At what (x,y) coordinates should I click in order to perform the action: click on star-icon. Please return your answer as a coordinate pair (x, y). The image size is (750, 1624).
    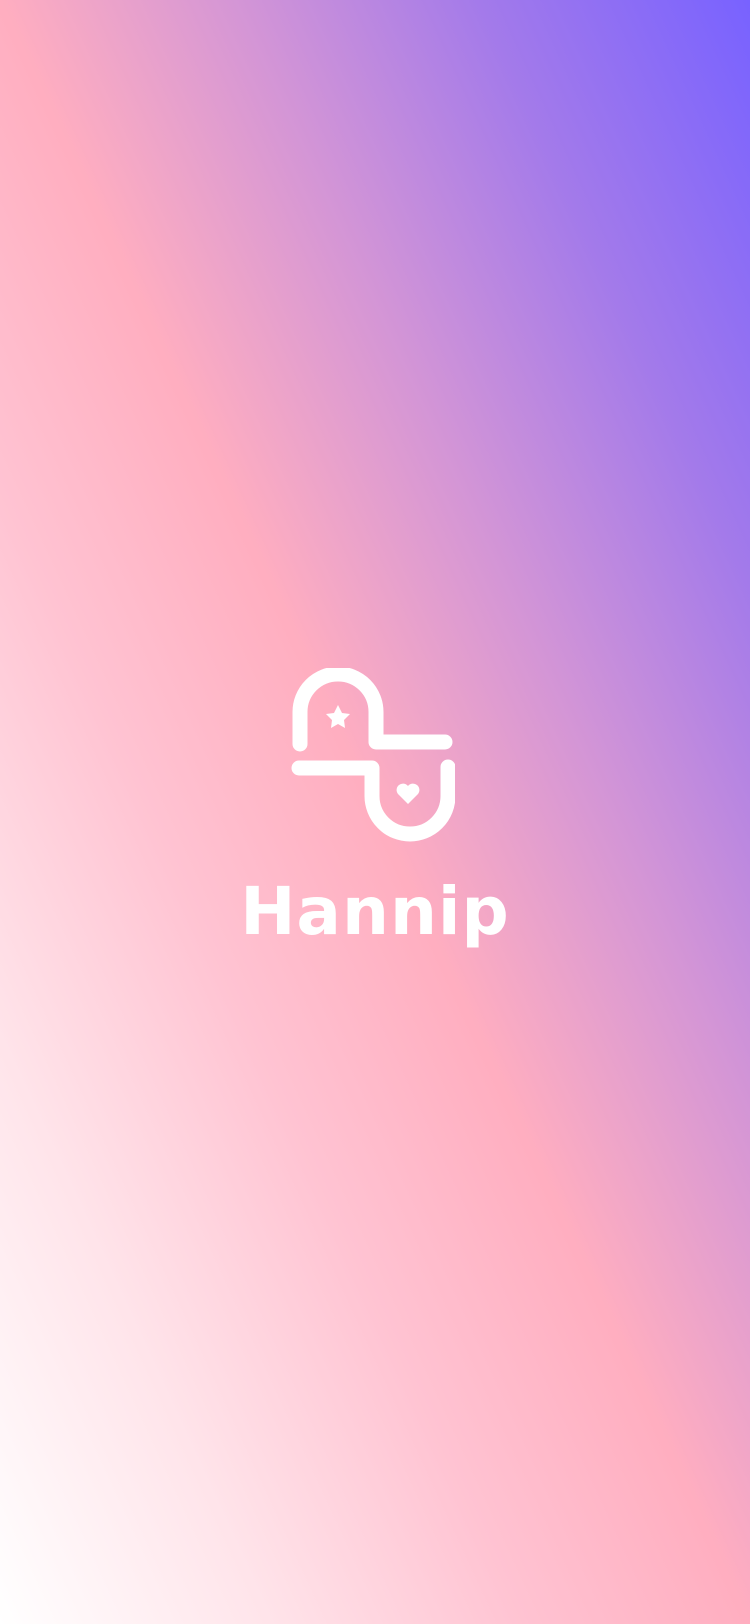
    Looking at the image, I should click on (338, 716).